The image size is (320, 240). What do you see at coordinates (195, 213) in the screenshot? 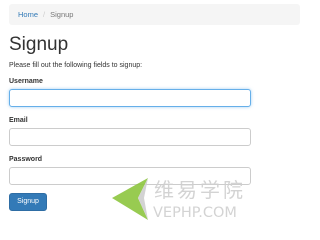
I see `watermark-domain-text: VEPHP.COM` at bounding box center [195, 213].